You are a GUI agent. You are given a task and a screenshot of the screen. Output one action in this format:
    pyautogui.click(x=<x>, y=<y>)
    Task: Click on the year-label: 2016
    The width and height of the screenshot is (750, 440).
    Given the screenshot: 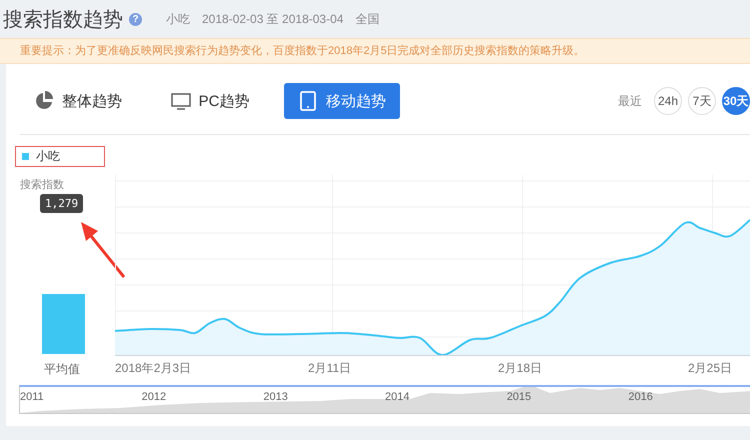 What is the action you would take?
    pyautogui.click(x=641, y=396)
    